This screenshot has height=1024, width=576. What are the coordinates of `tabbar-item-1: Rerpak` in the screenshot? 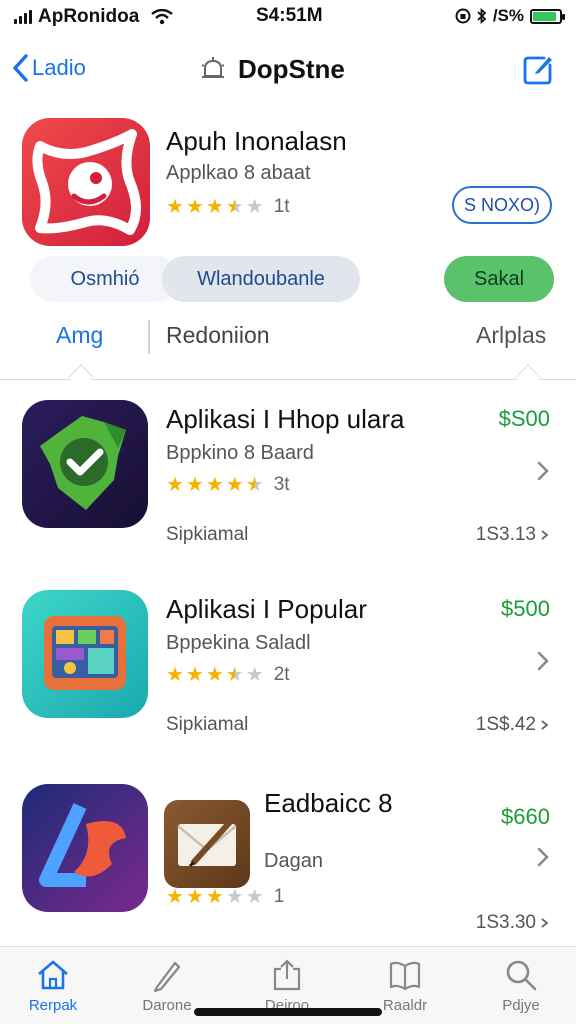 It's located at (53, 985).